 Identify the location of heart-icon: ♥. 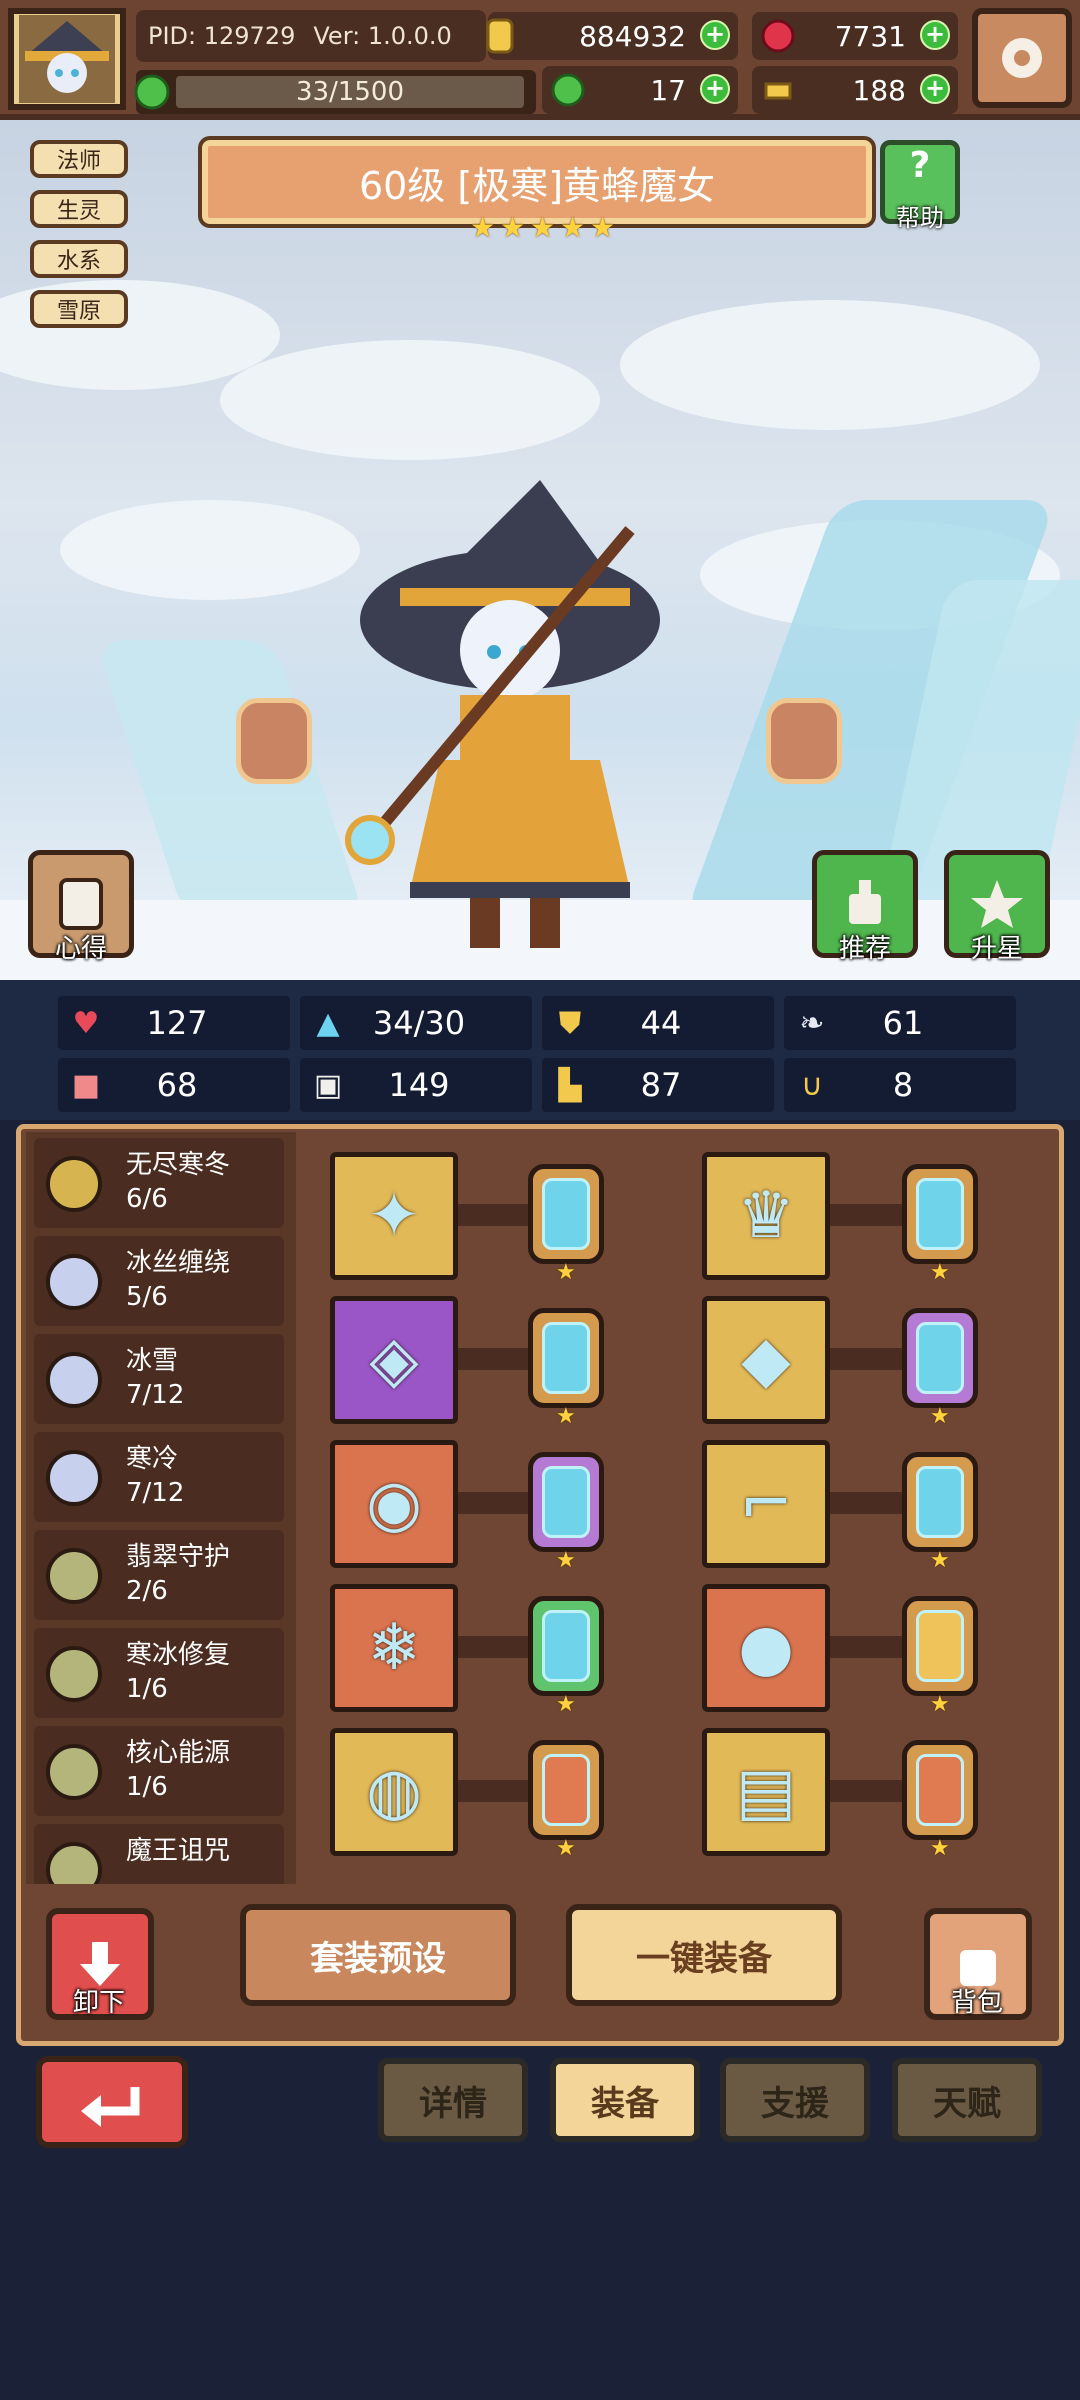
(86, 1023).